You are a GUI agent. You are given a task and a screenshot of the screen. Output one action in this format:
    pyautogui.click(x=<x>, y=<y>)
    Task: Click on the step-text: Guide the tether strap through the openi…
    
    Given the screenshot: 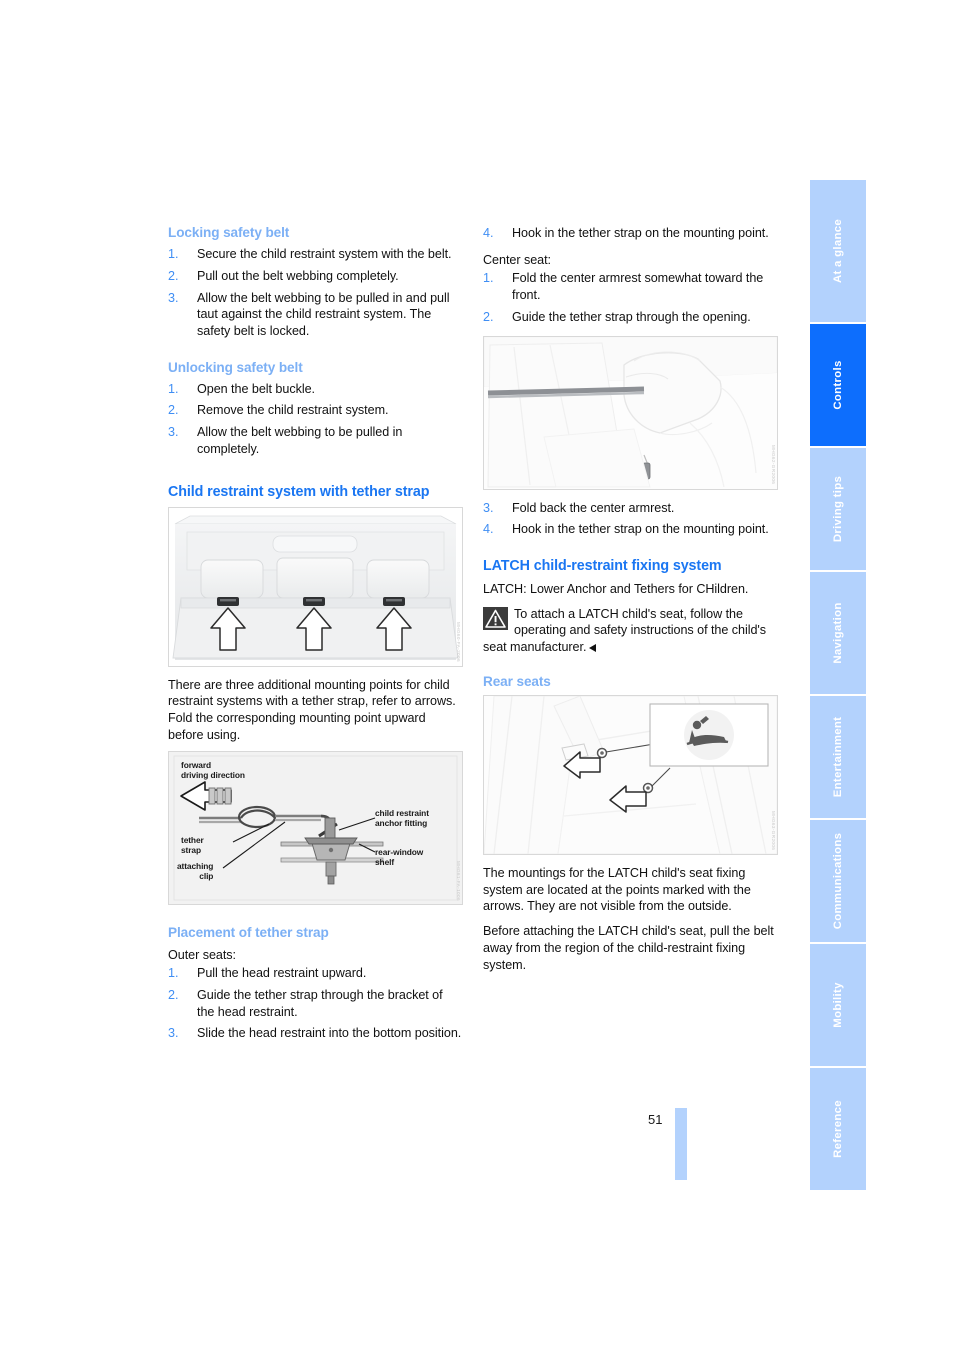 What is the action you would take?
    pyautogui.click(x=631, y=316)
    